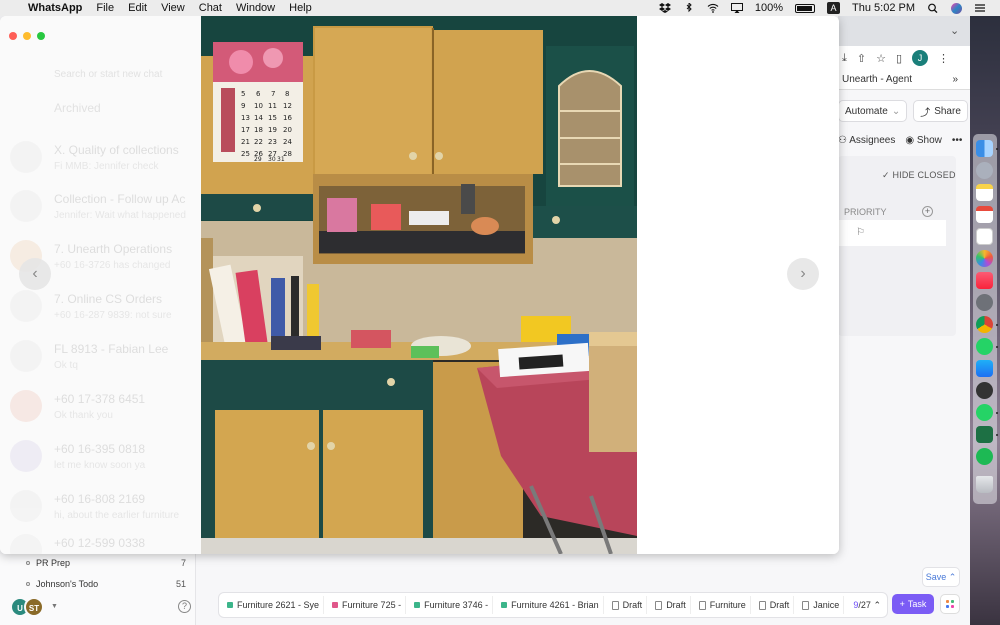 The height and width of the screenshot is (625, 1000). I want to click on zoom-window-button, so click(41, 36).